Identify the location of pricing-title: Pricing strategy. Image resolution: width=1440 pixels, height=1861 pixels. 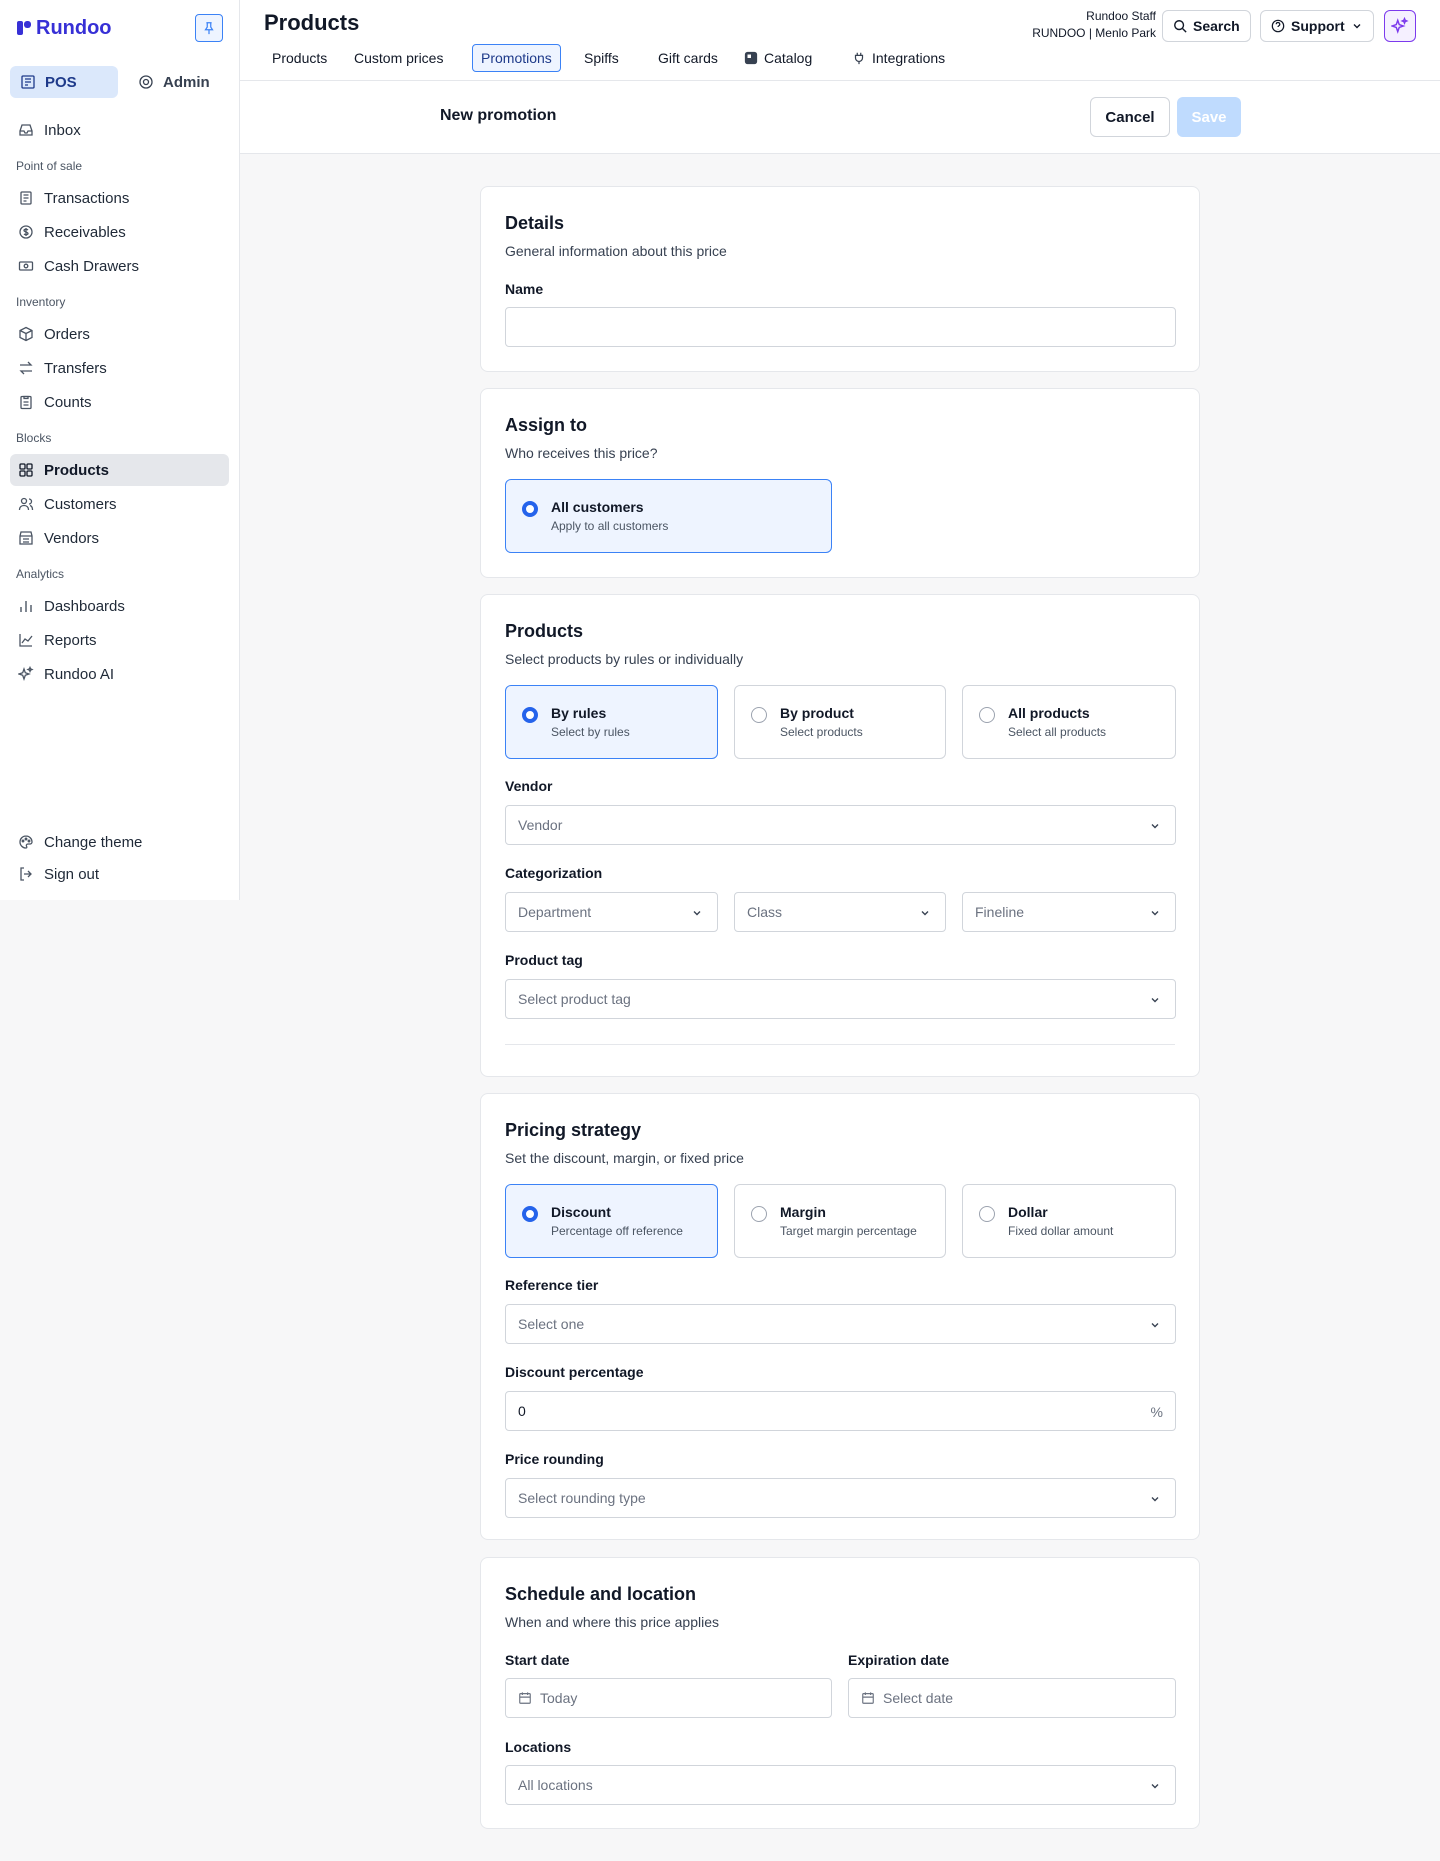
(573, 1130).